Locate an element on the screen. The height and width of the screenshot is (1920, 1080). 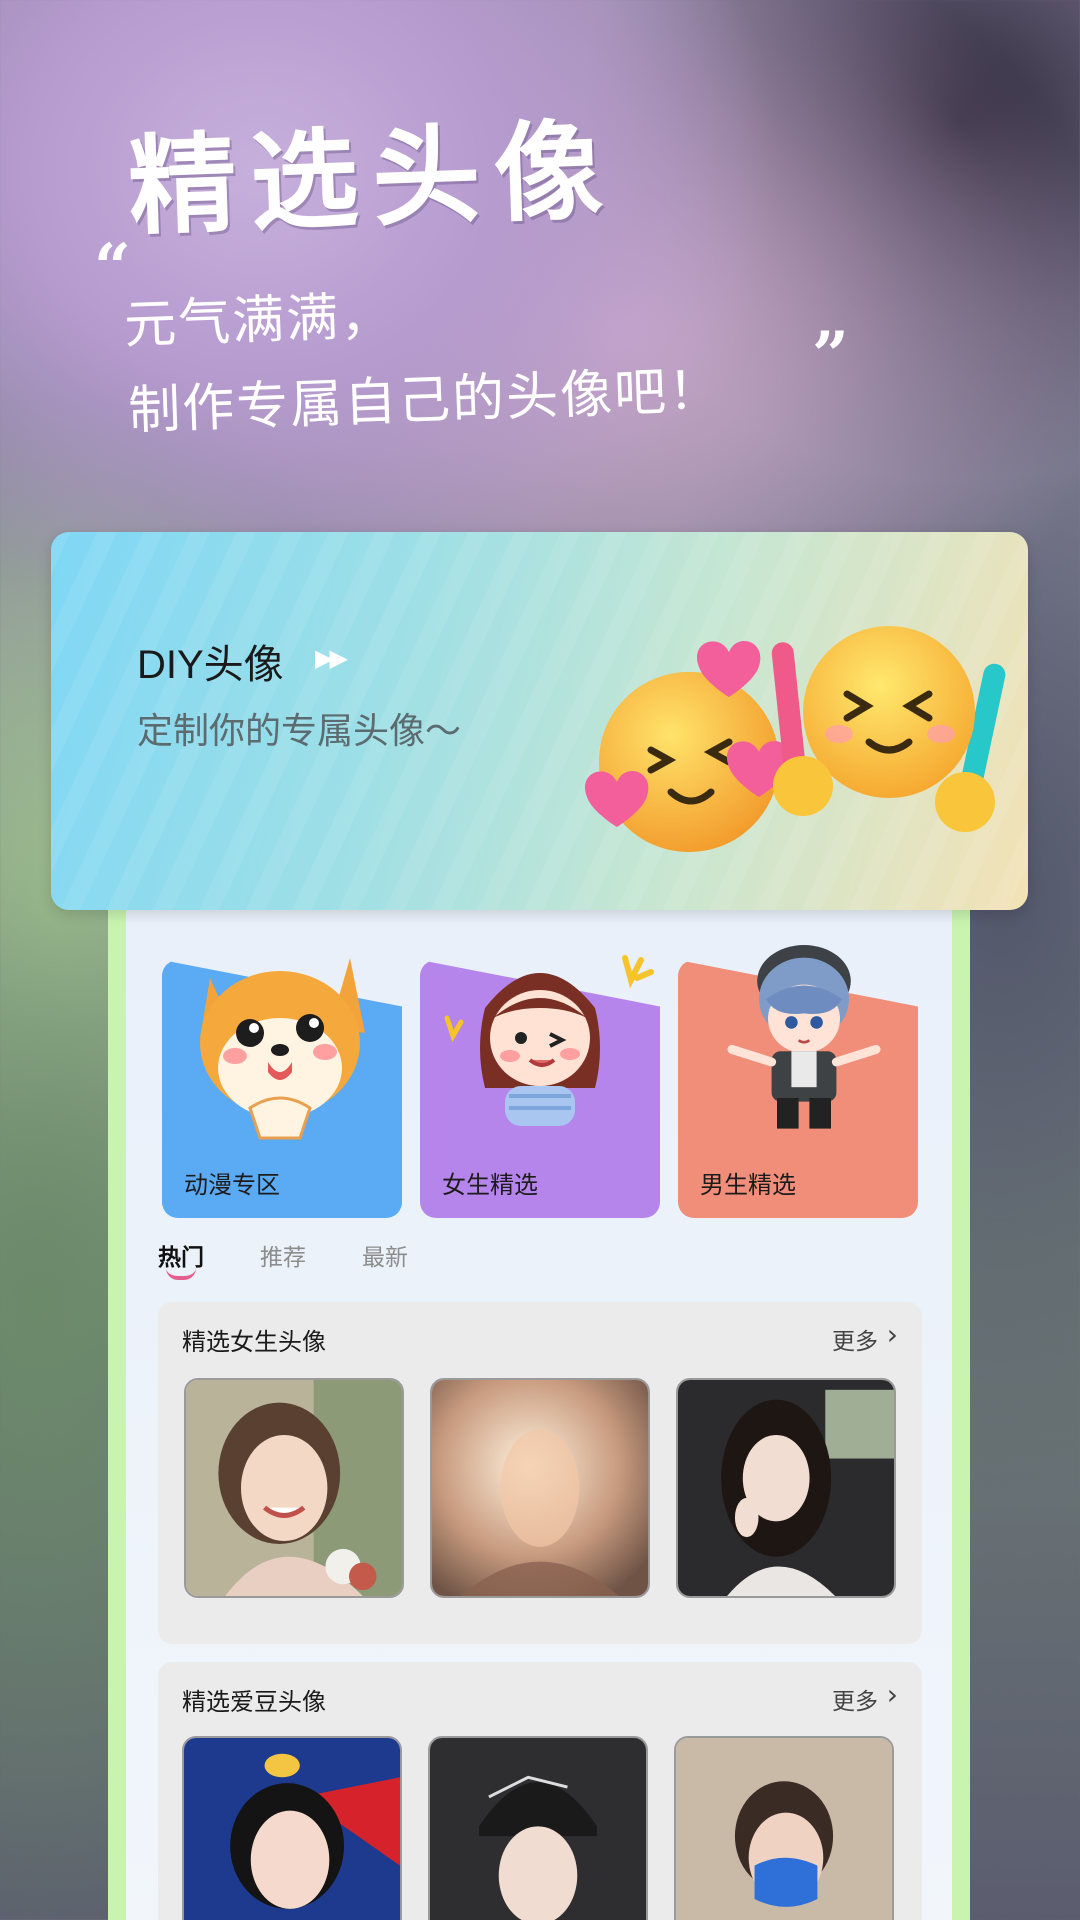
section-girl-avatars: 精选女生头像 更多 › is located at coordinates (540, 1473).